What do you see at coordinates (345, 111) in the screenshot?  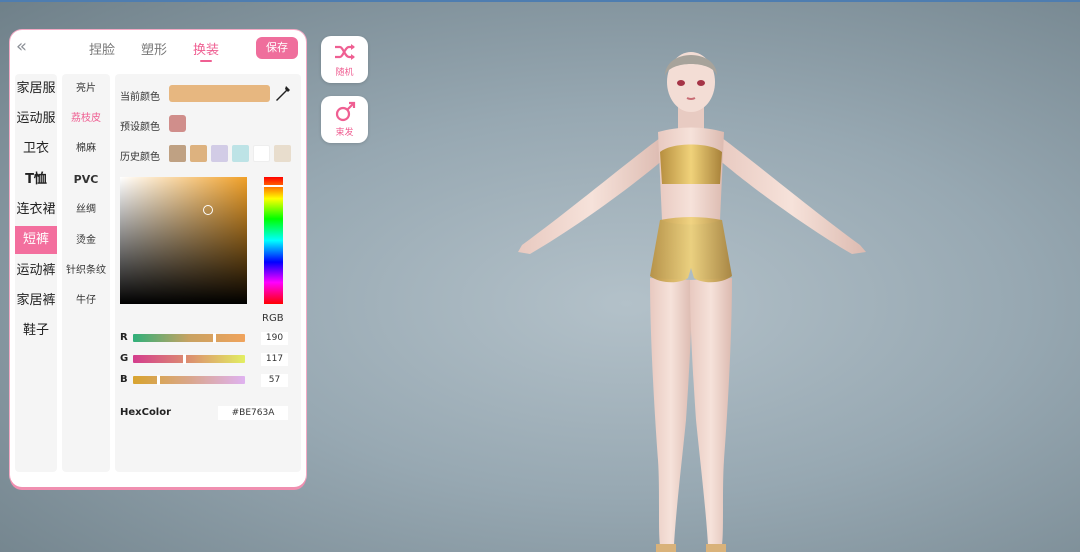 I see `hair-tie-icon` at bounding box center [345, 111].